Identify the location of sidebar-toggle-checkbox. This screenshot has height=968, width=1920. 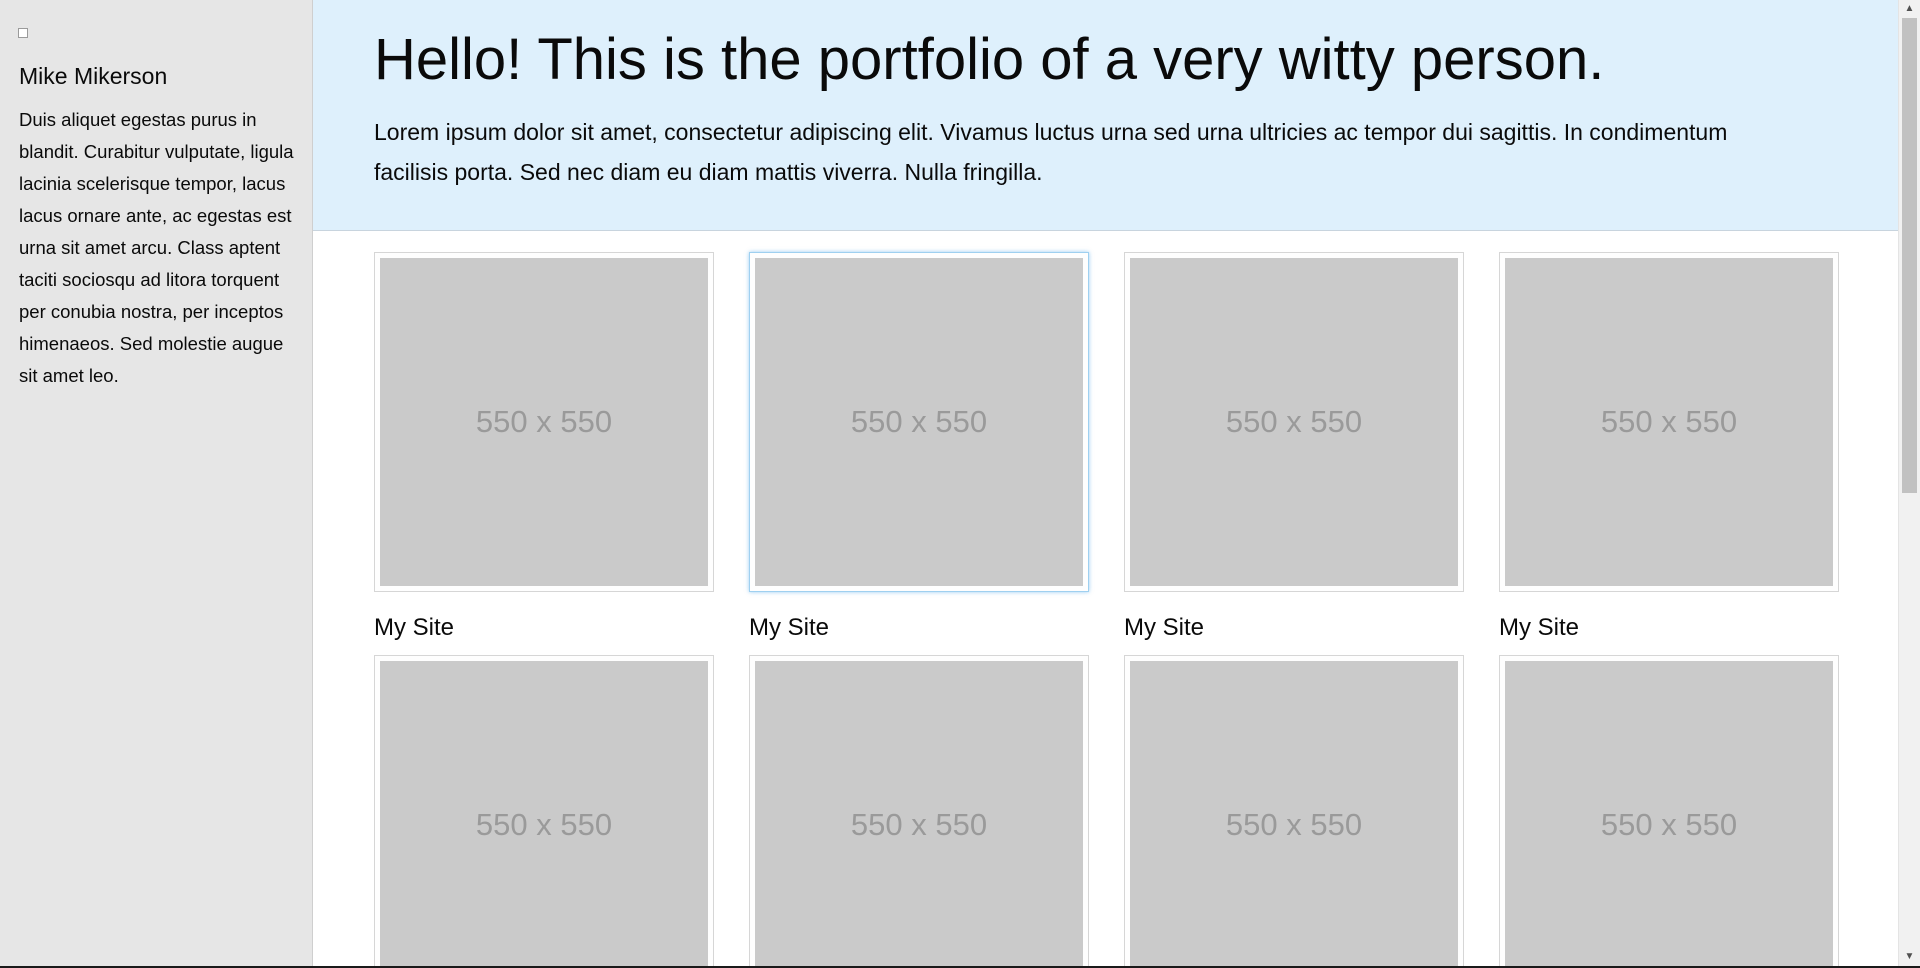
(23, 33).